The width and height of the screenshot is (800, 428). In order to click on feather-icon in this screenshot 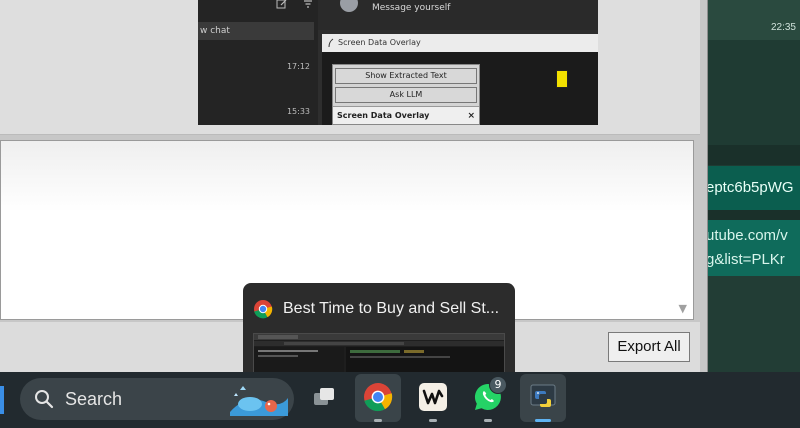, I will do `click(331, 43)`.